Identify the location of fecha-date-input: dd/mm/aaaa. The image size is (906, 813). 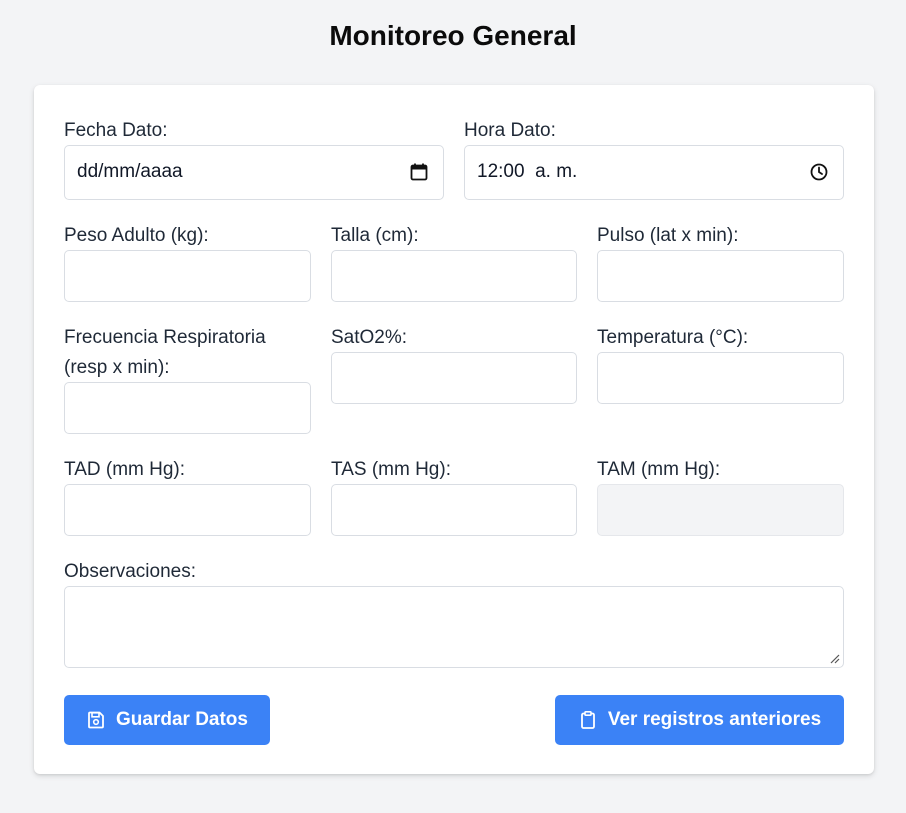
(254, 172).